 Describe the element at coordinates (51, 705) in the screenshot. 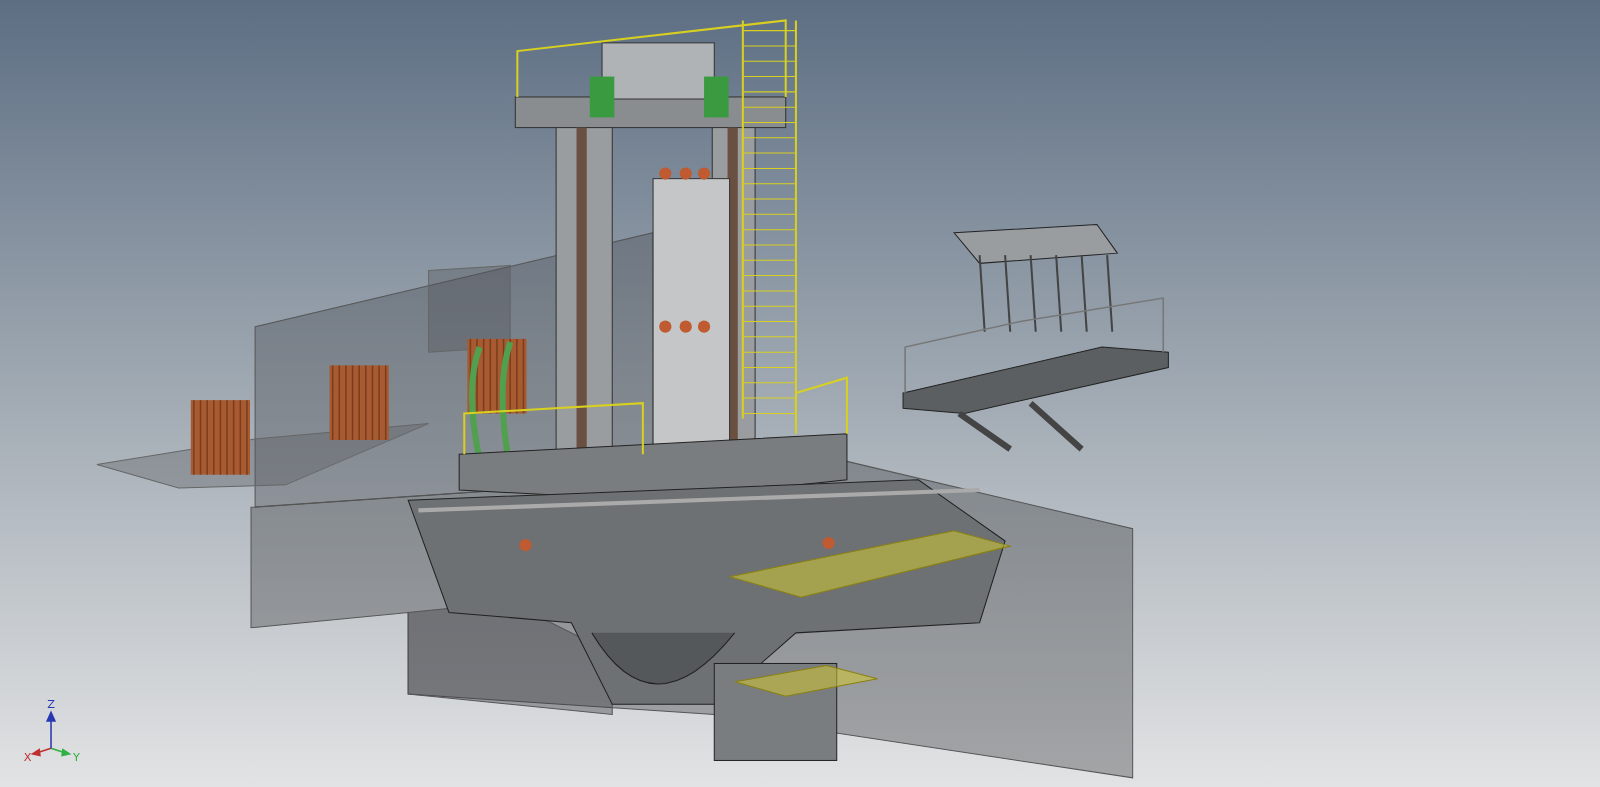

I see `axis-label: Z` at that location.